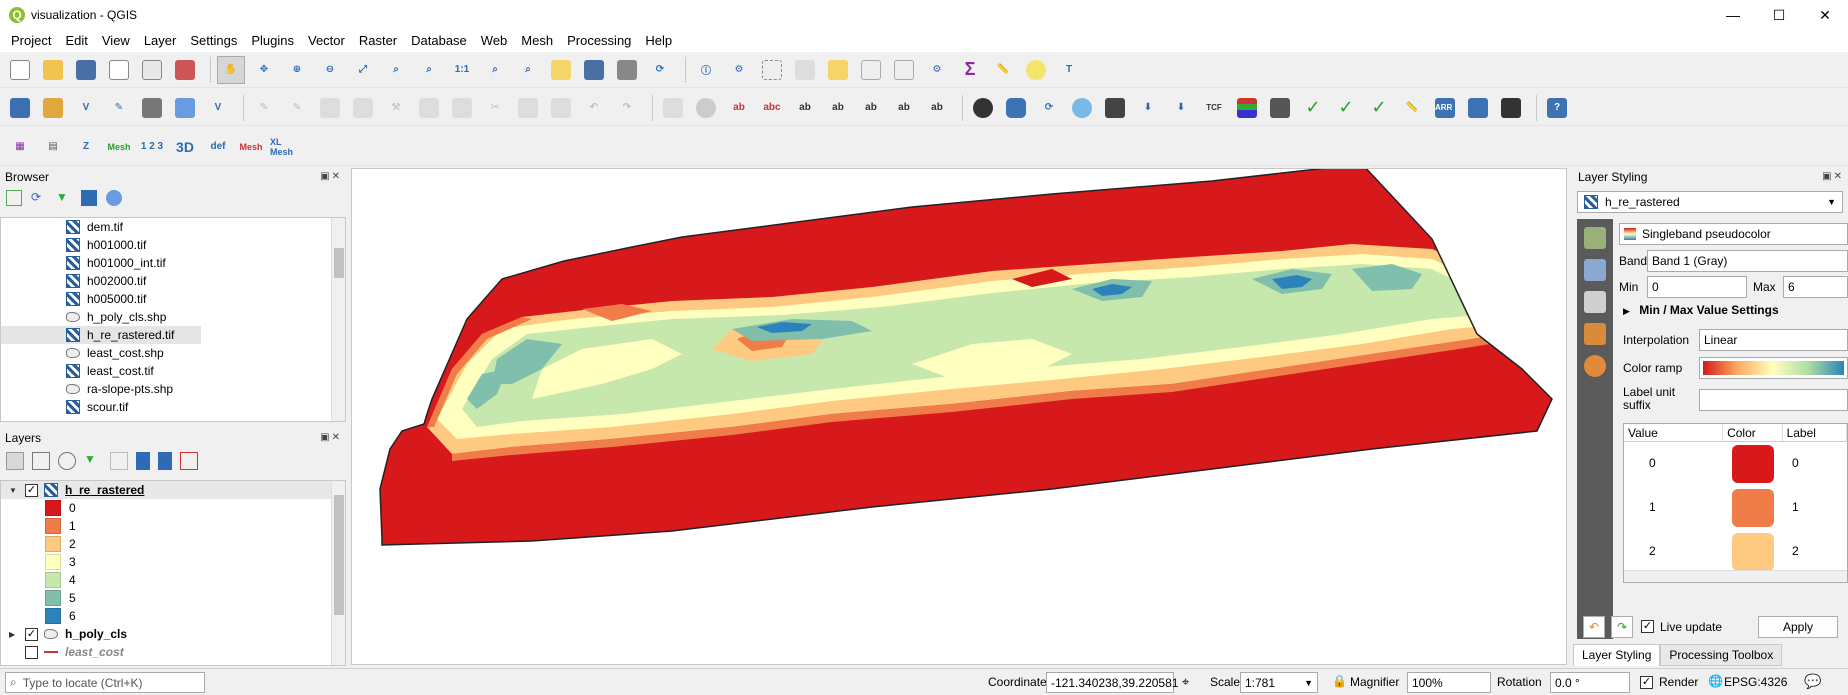  I want to click on open-project-icon, so click(53, 70).